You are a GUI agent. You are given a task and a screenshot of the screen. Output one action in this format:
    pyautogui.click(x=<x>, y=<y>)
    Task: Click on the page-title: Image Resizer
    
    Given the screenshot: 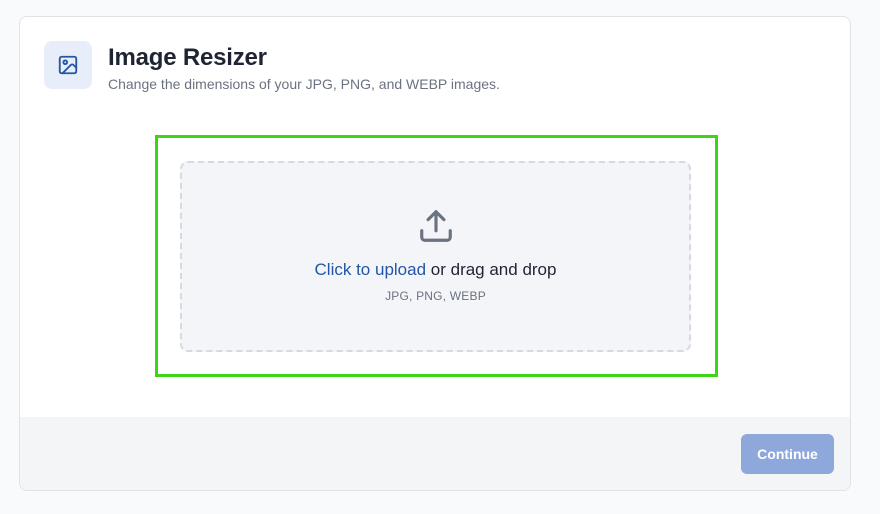 What is the action you would take?
    pyautogui.click(x=187, y=57)
    